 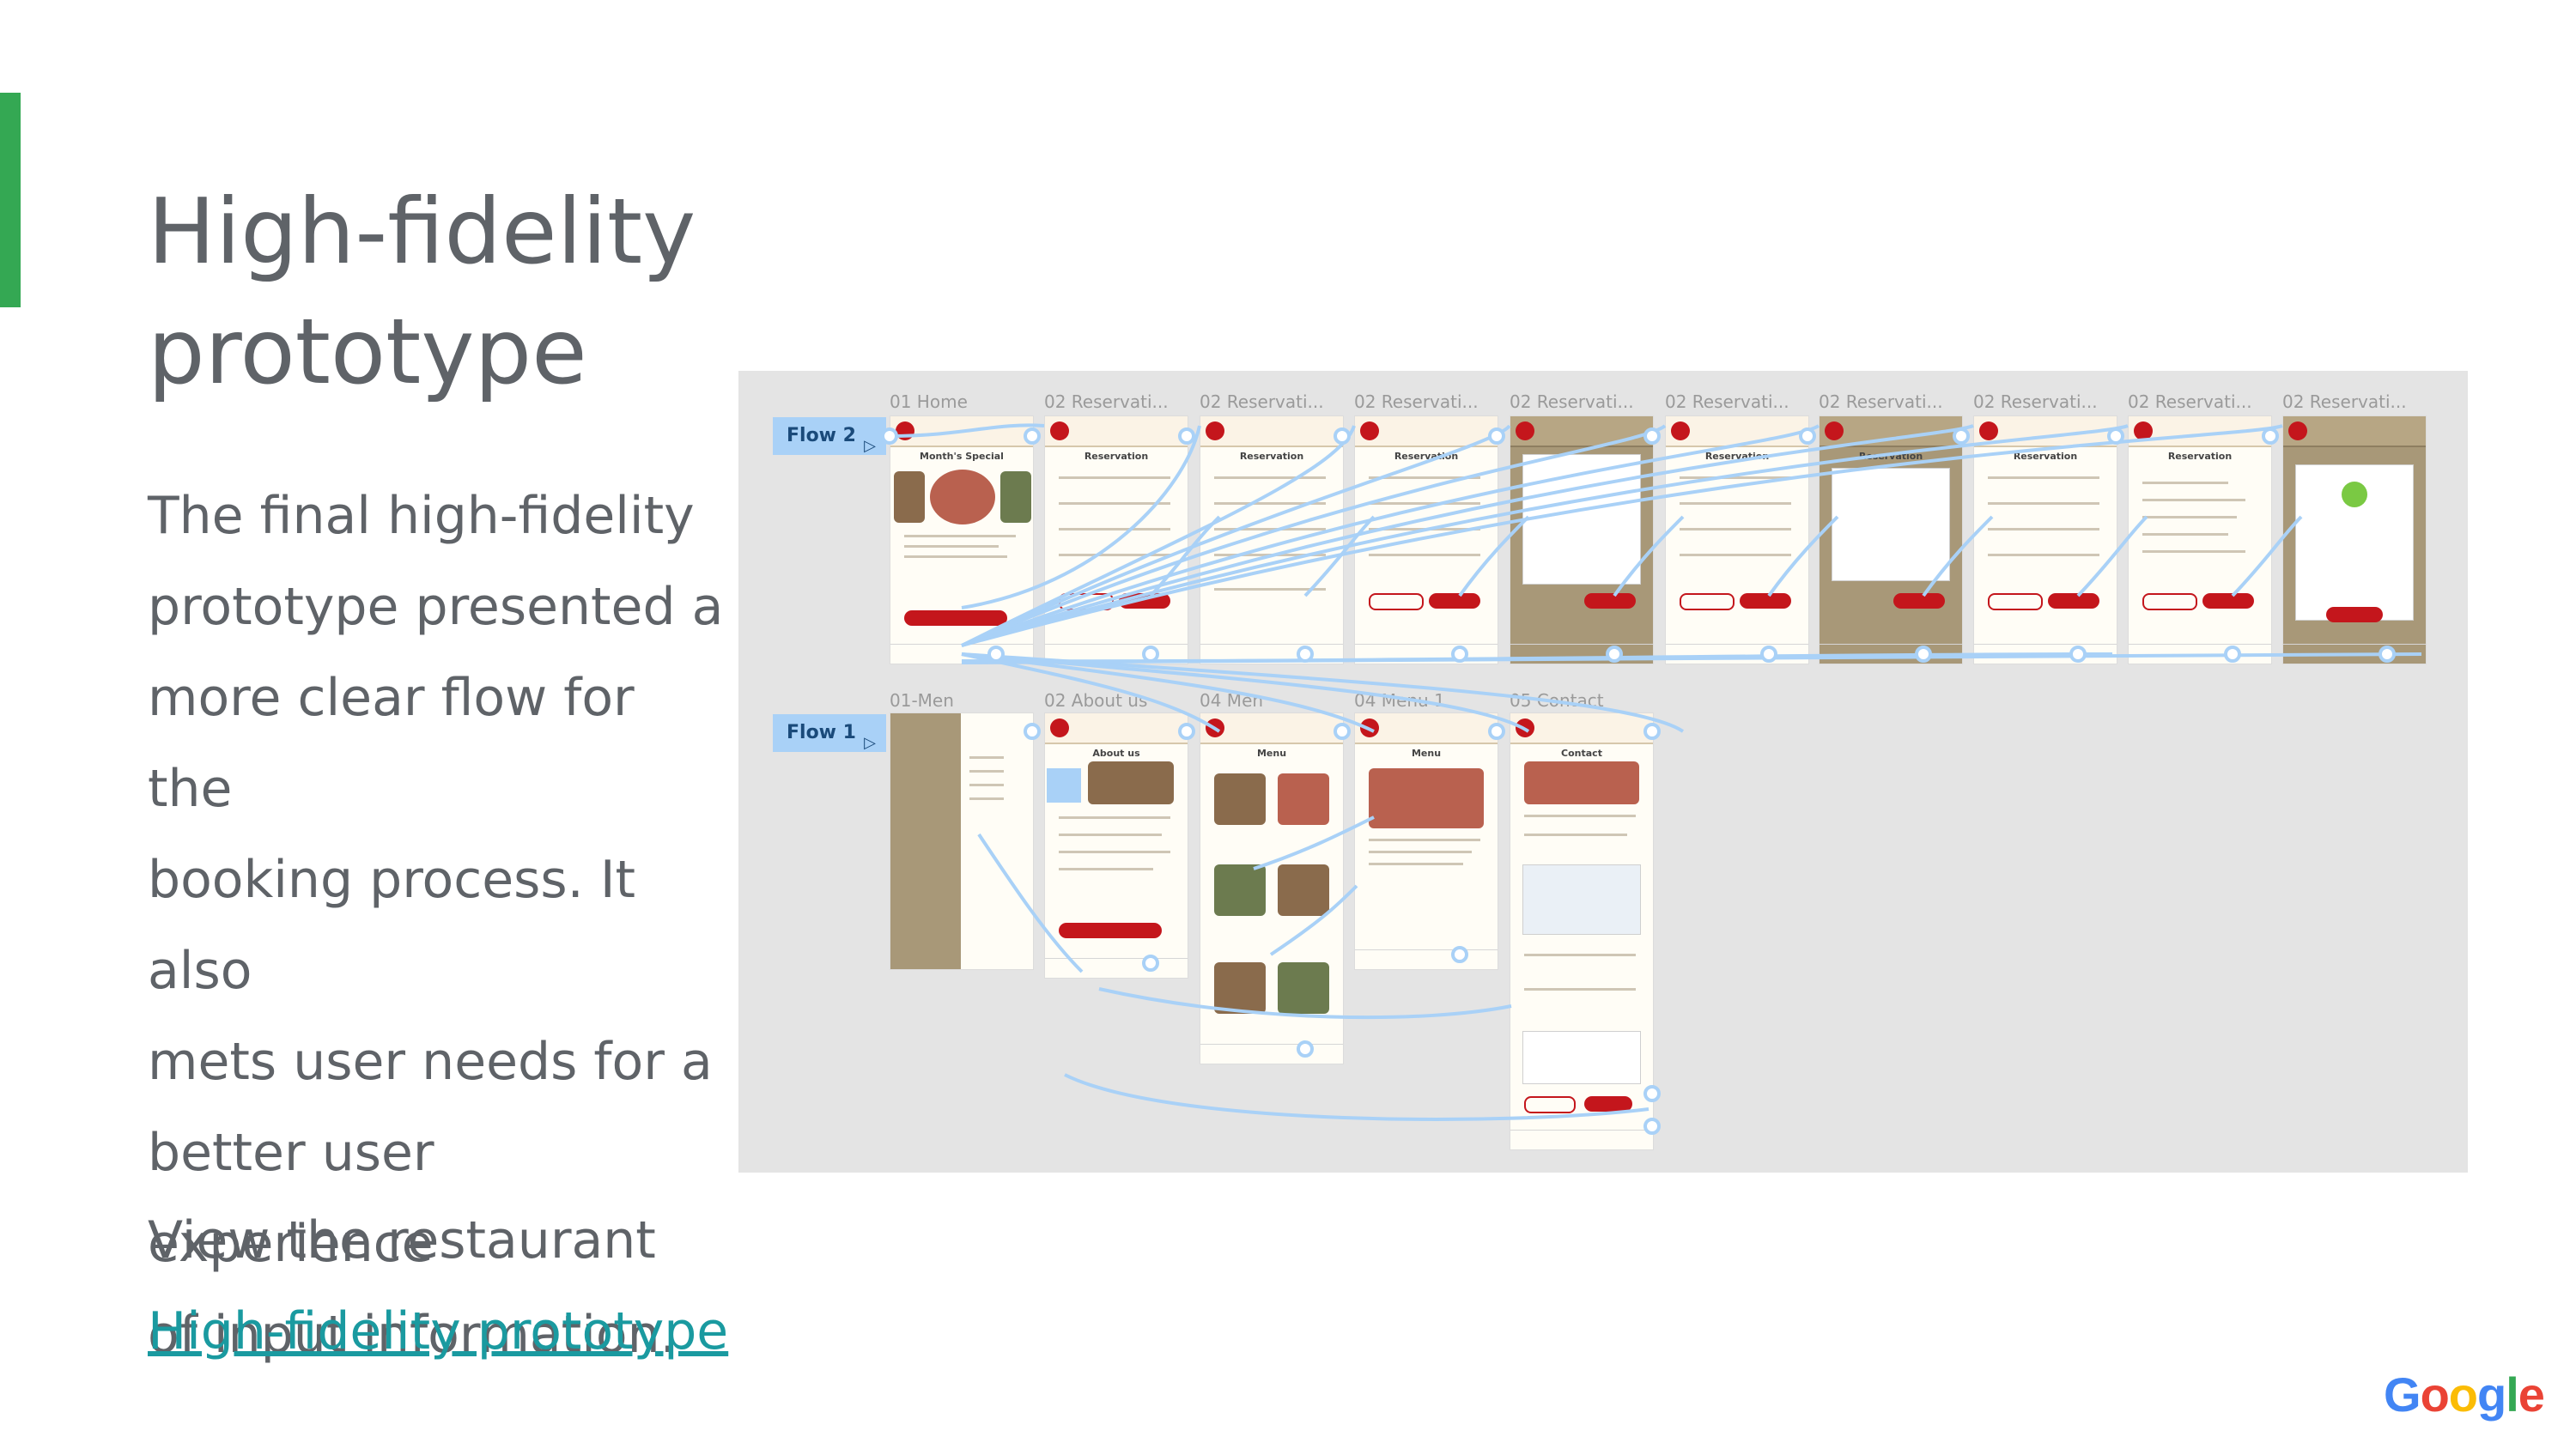 I want to click on slide-title: High-fidelity prototype, so click(x=448, y=292).